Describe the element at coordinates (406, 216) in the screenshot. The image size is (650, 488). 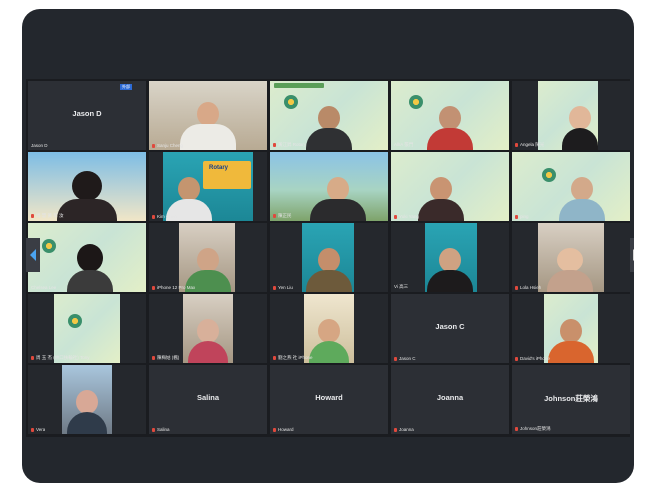
I see `participant-label: Yuki Yang` at that location.